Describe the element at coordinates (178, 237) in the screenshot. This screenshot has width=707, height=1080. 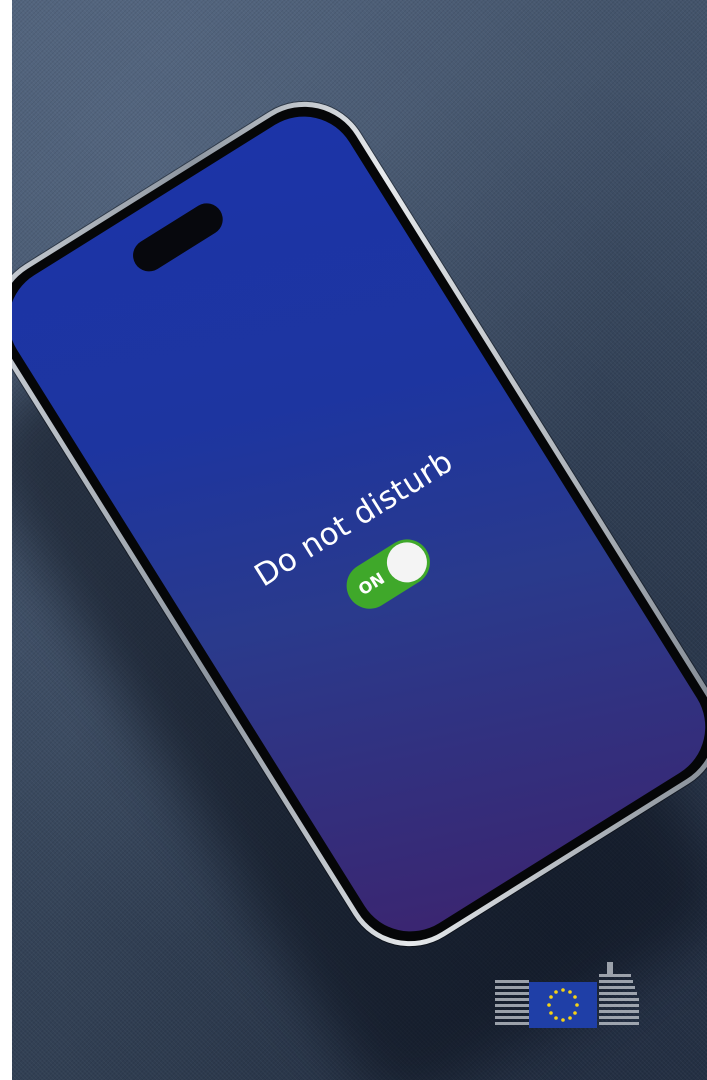
I see `dynamic-island` at that location.